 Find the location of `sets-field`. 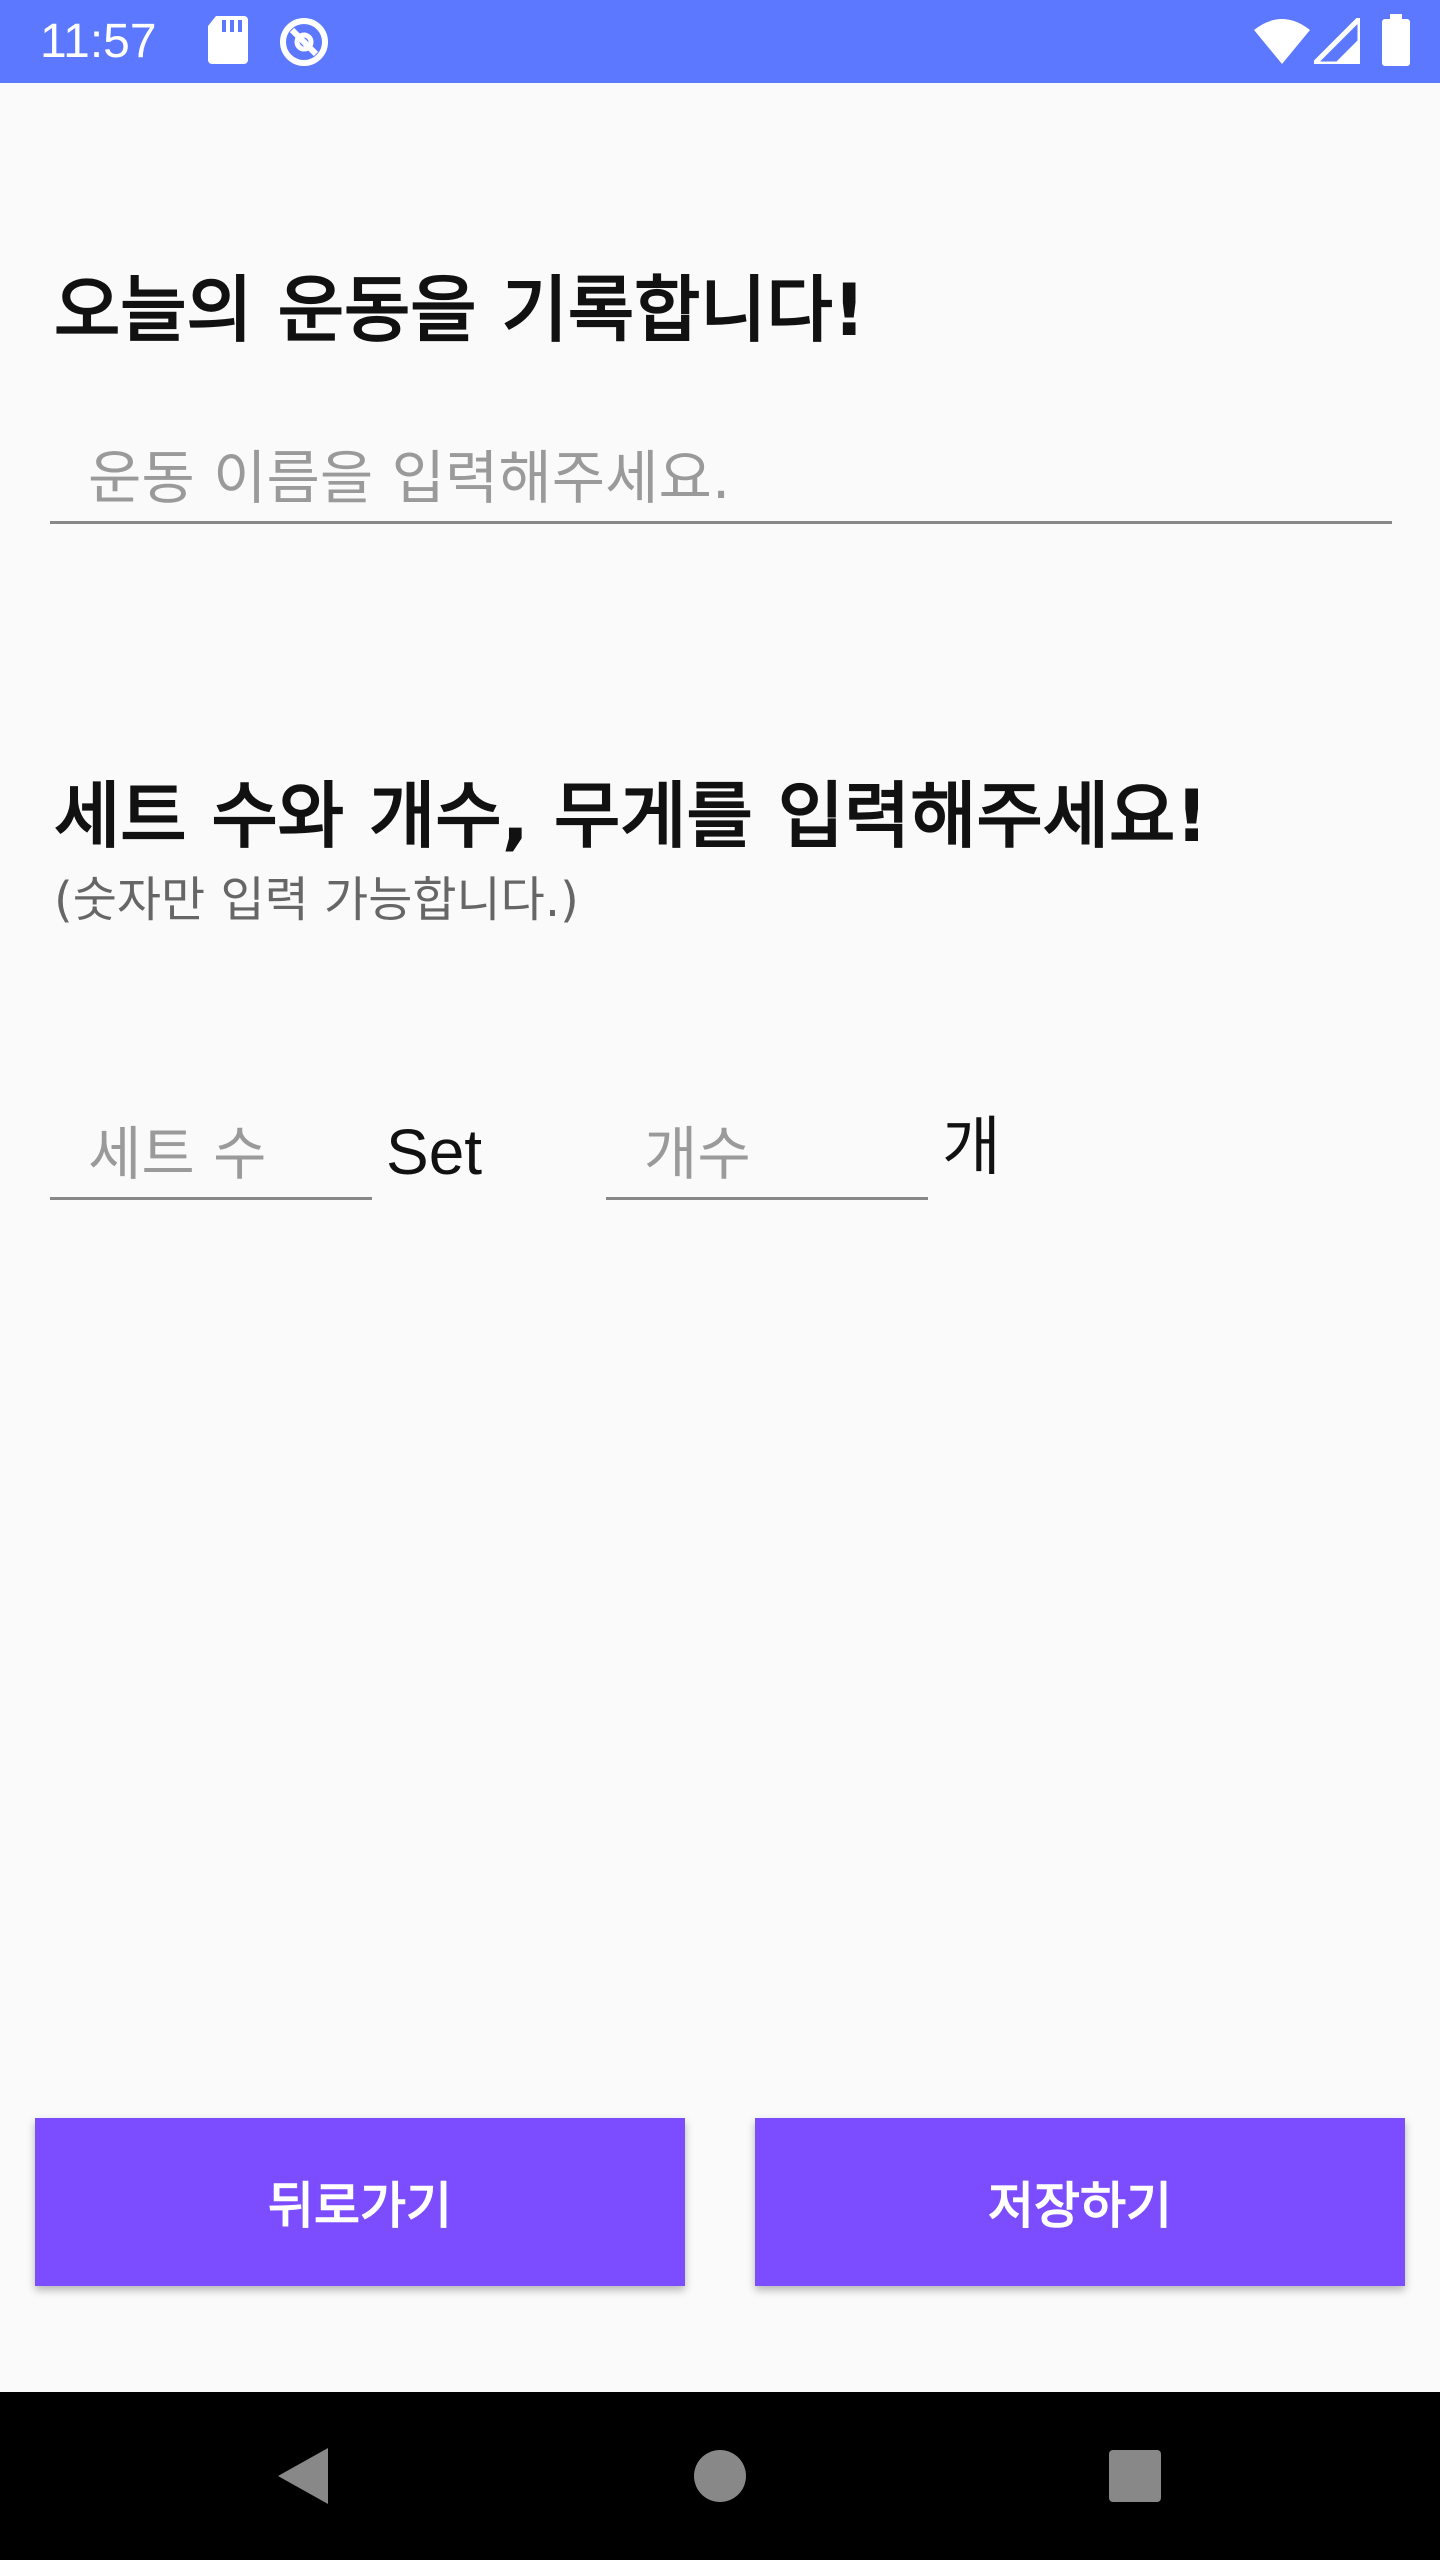

sets-field is located at coordinates (211, 1155).